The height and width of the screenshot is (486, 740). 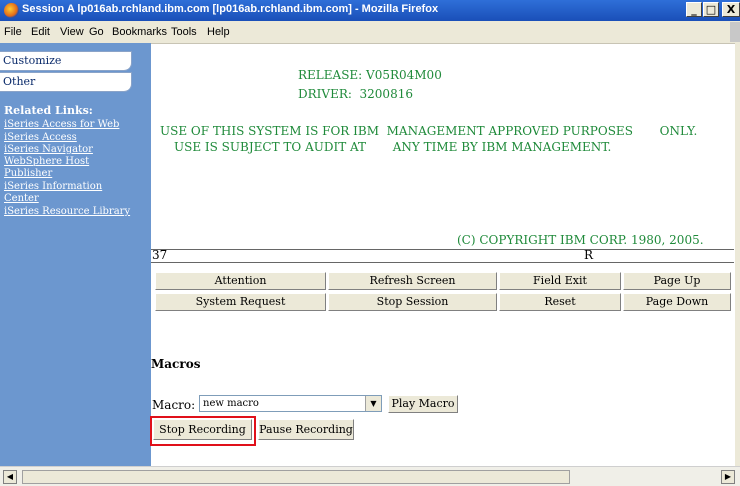 What do you see at coordinates (40, 32) in the screenshot?
I see `menu-edit: Edit` at bounding box center [40, 32].